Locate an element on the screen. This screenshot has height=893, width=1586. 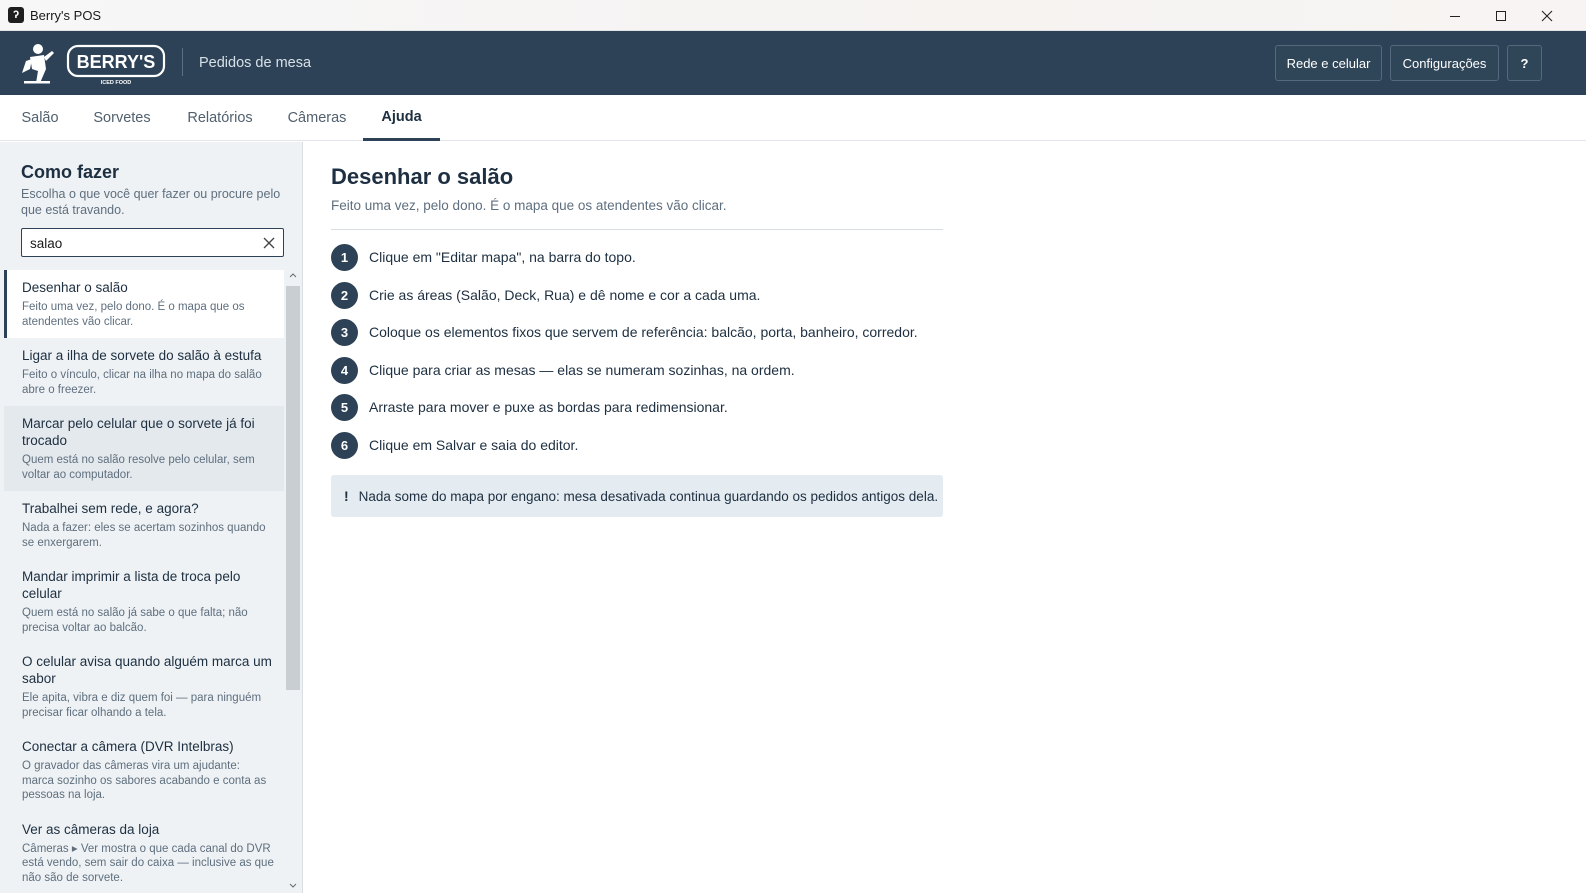
tab-sorvetes: Sorvetes is located at coordinates (122, 118).